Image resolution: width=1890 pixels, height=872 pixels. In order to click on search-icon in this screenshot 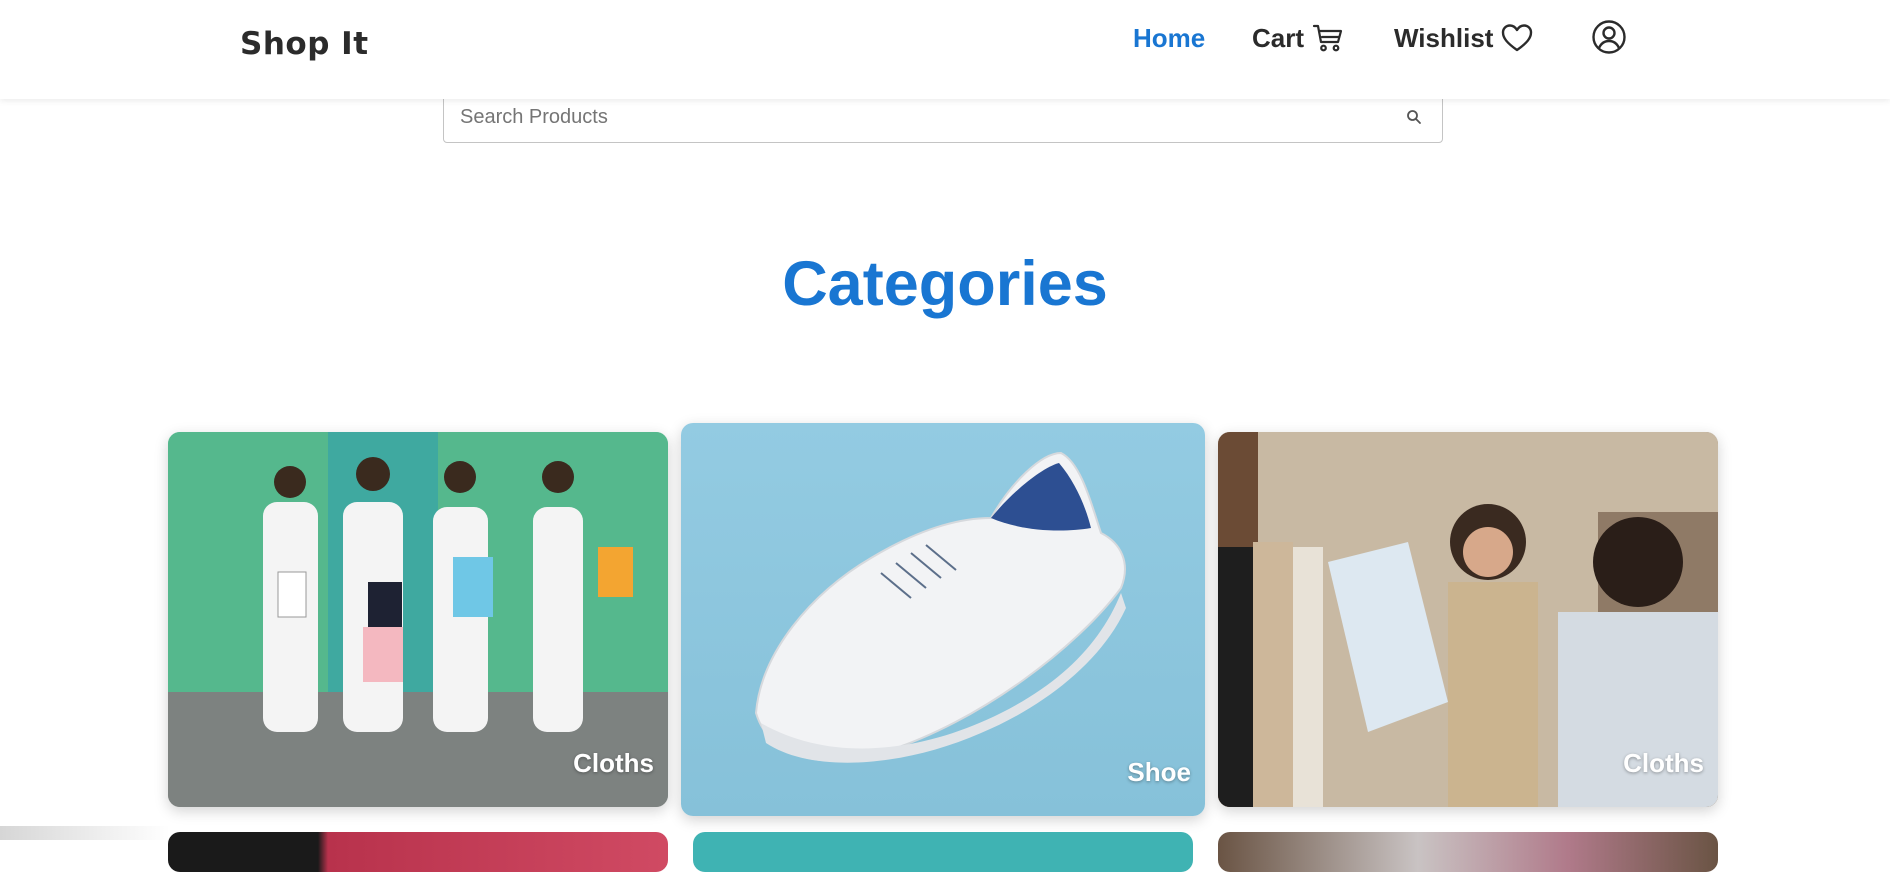, I will do `click(1414, 117)`.